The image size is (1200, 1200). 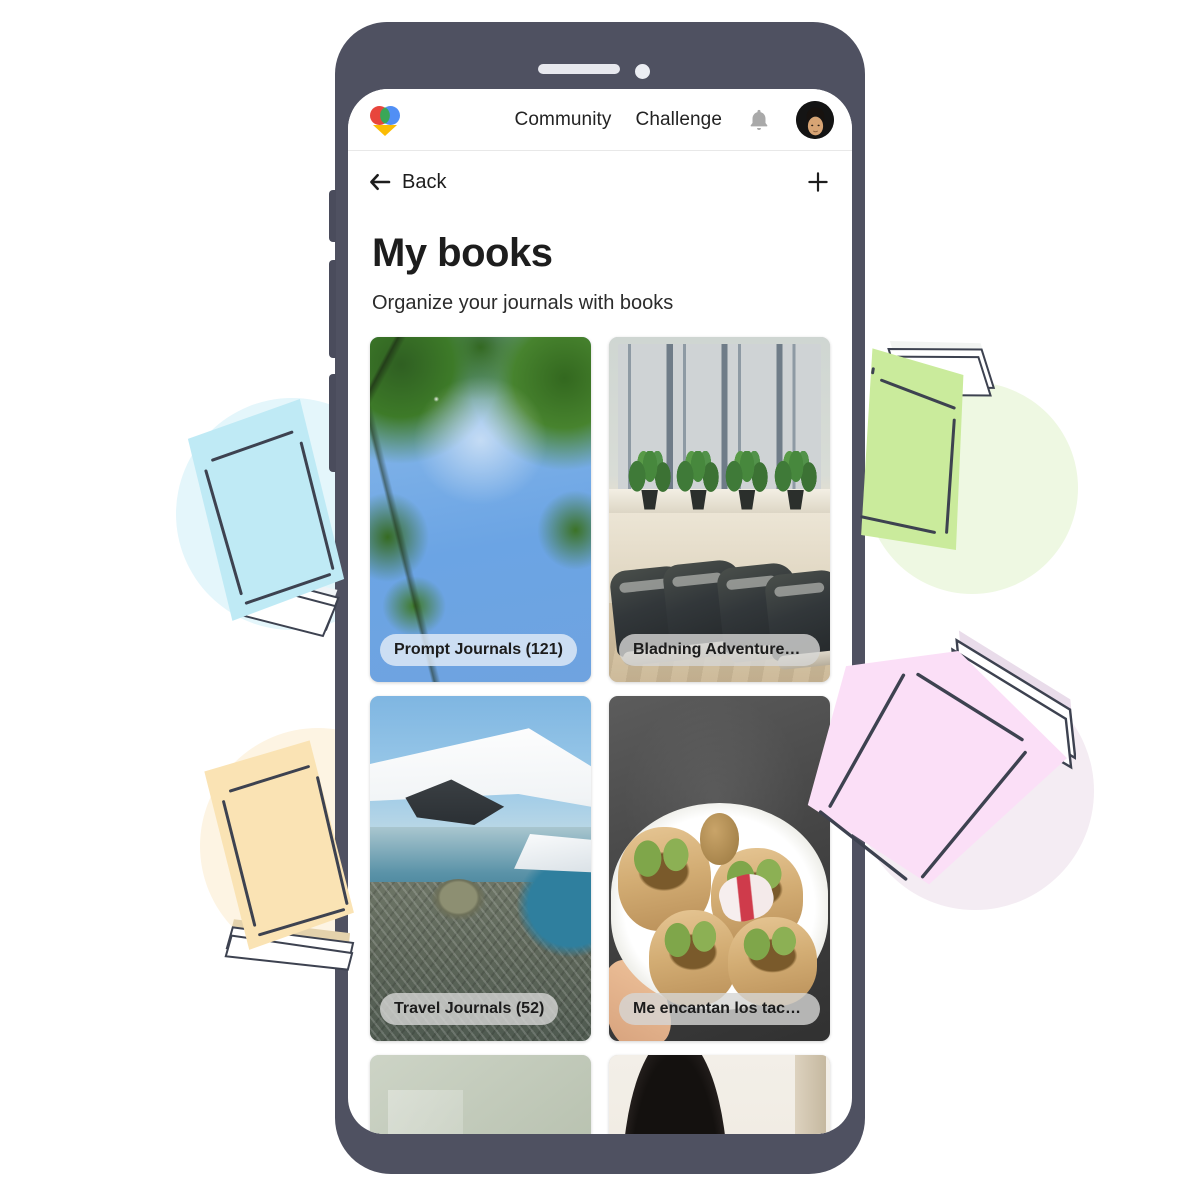 What do you see at coordinates (600, 182) in the screenshot?
I see `screen-sub-bar: Back` at bounding box center [600, 182].